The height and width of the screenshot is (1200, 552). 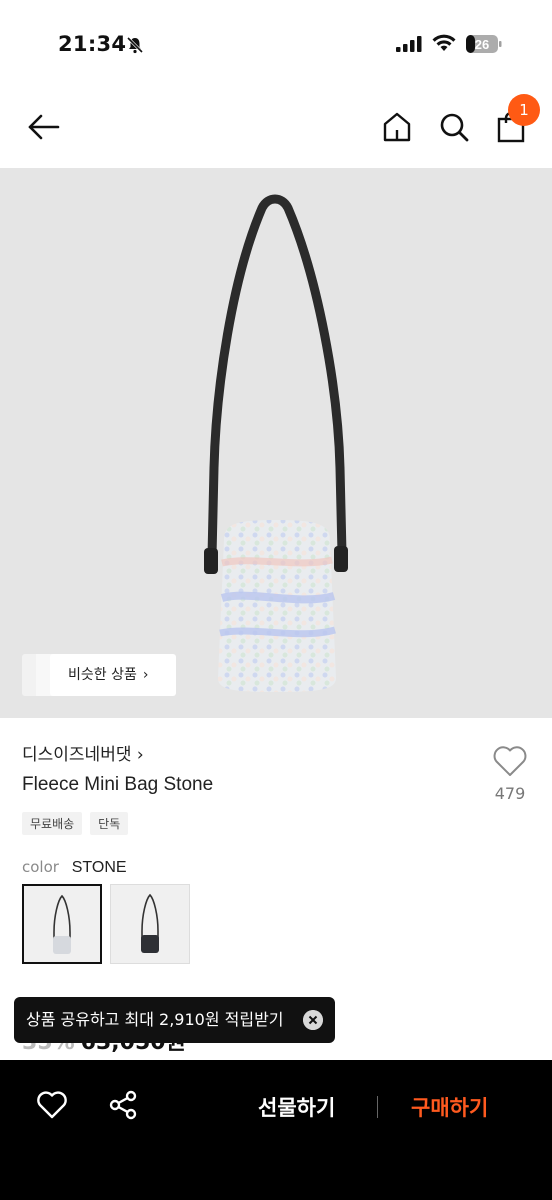 What do you see at coordinates (52, 823) in the screenshot?
I see `tag-free-shipping: 무료배송` at bounding box center [52, 823].